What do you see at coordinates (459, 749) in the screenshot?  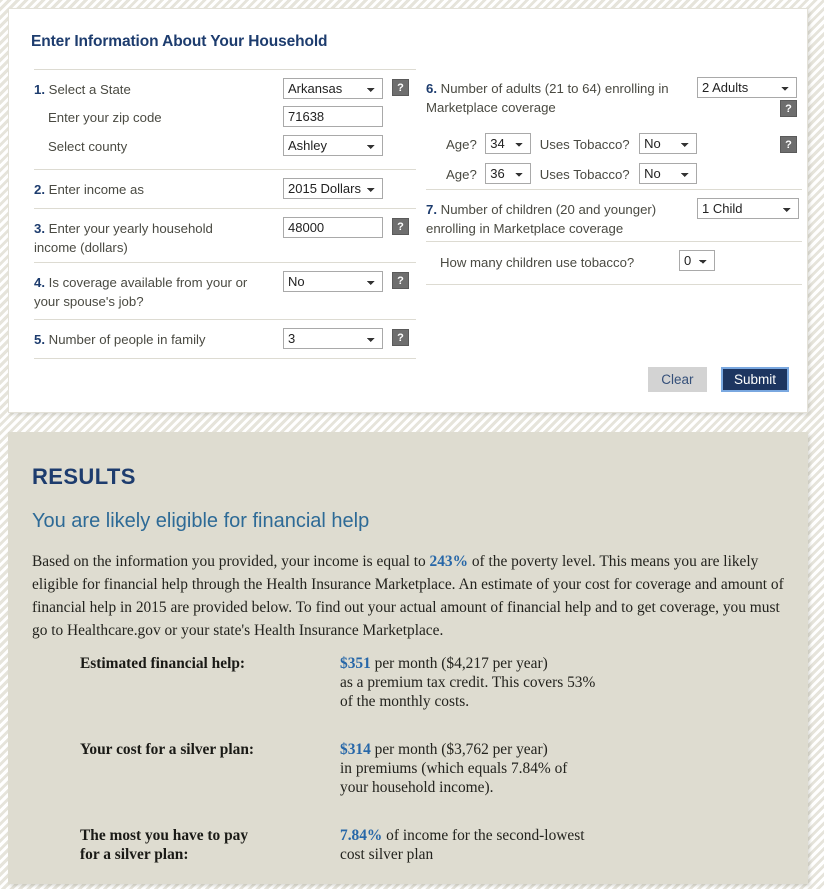 I see `result-detail-line1: per month ($3,762 per year)` at bounding box center [459, 749].